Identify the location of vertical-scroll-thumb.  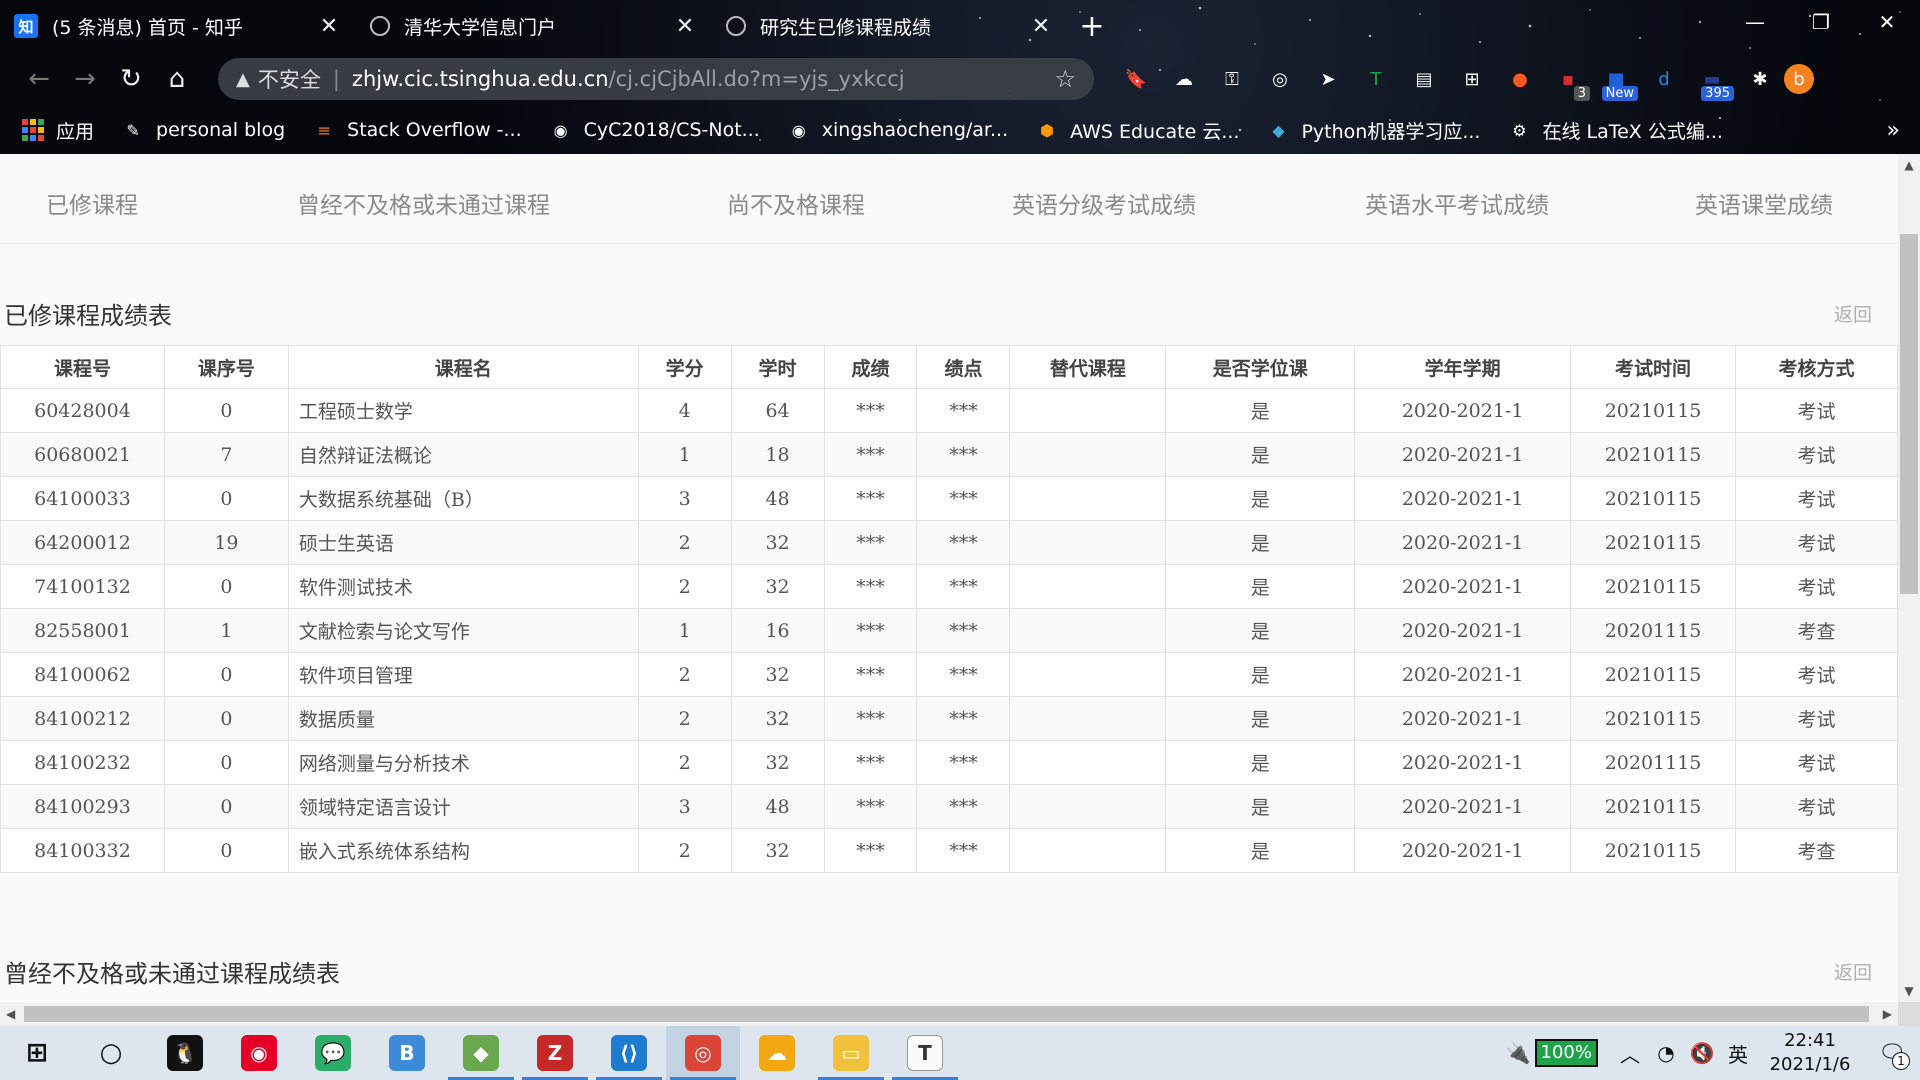
(1909, 414).